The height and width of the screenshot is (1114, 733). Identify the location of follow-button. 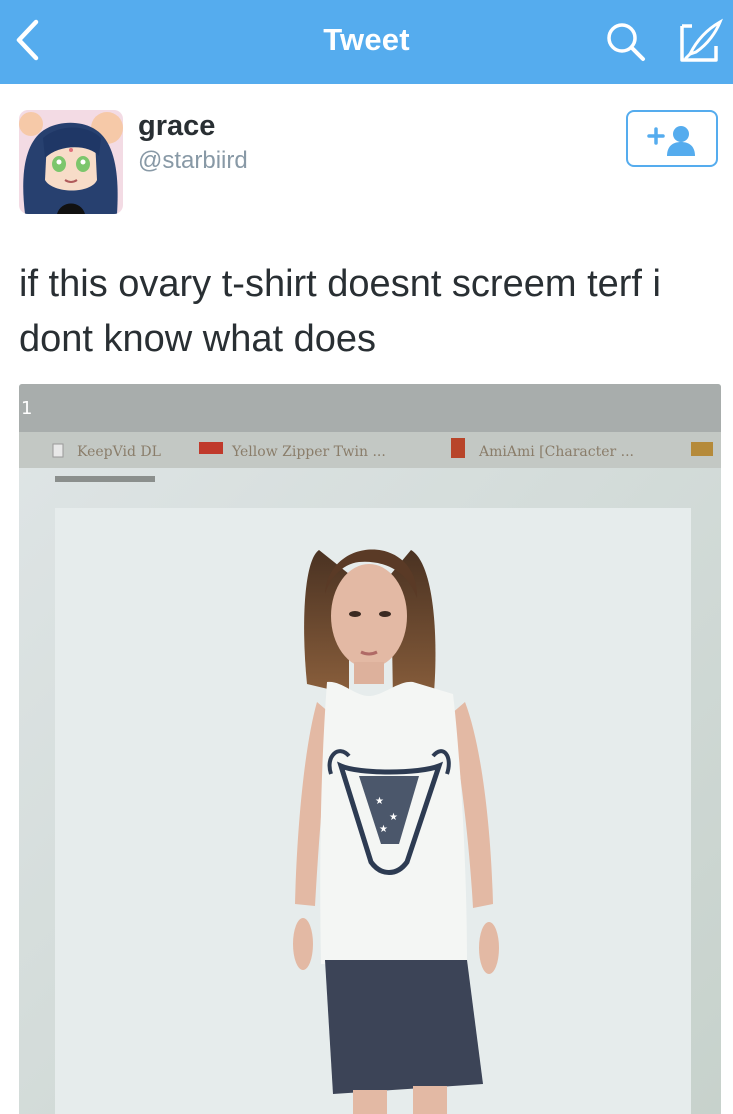
(672, 138).